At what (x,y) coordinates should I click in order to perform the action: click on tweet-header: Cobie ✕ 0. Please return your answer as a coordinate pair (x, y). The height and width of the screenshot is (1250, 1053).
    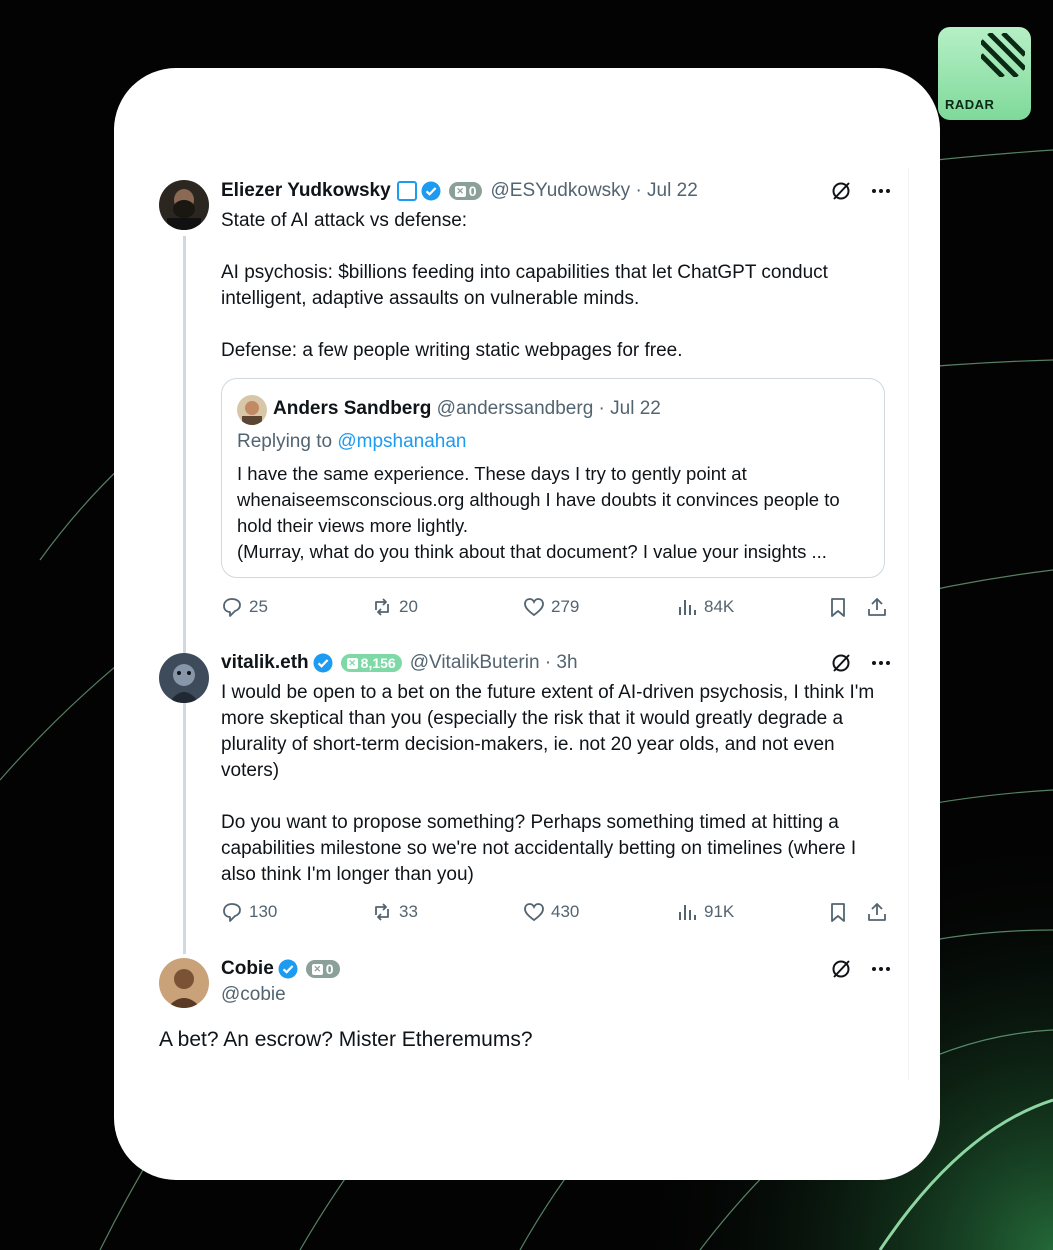
    Looking at the image, I should click on (284, 969).